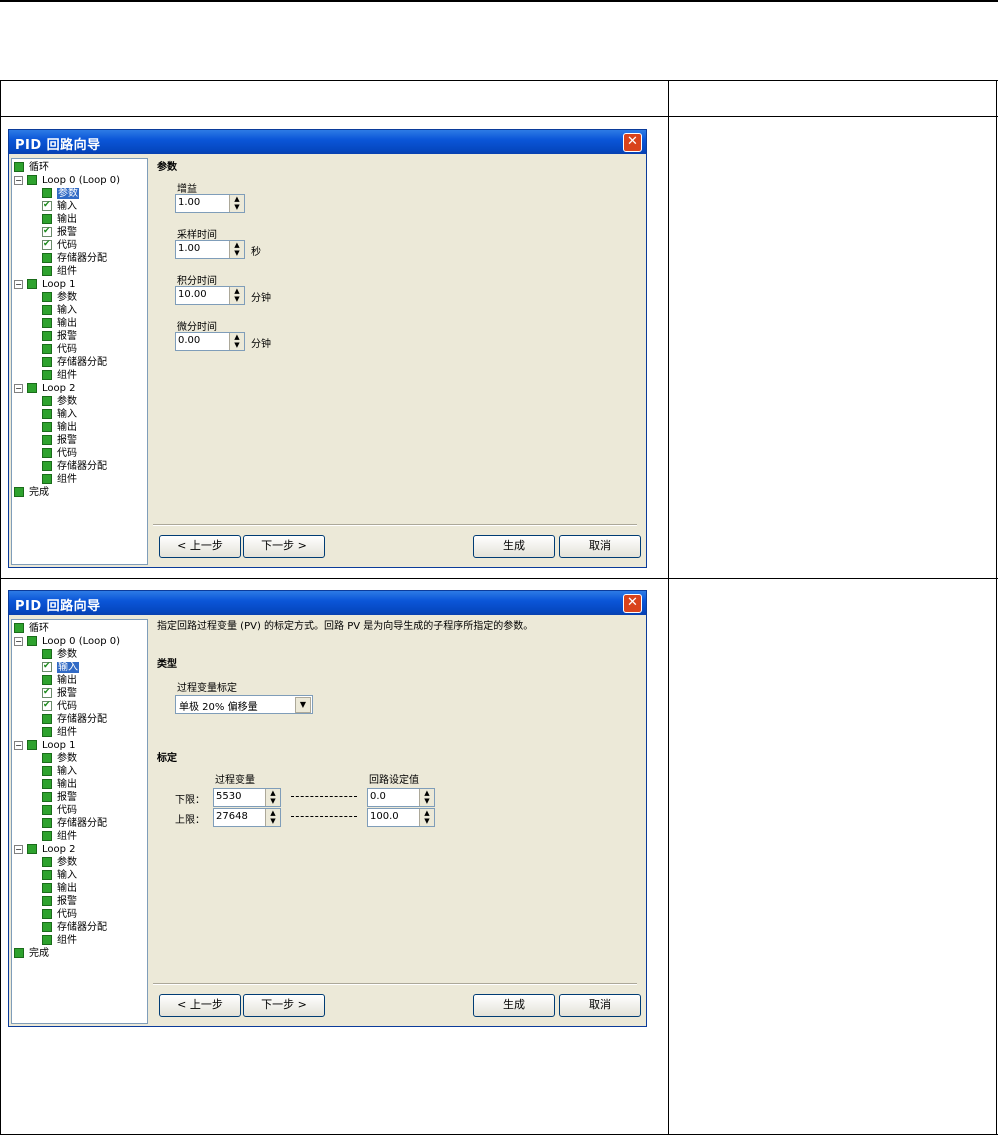  What do you see at coordinates (190, 820) in the screenshot?
I see `high-limit-label: 上限：` at bounding box center [190, 820].